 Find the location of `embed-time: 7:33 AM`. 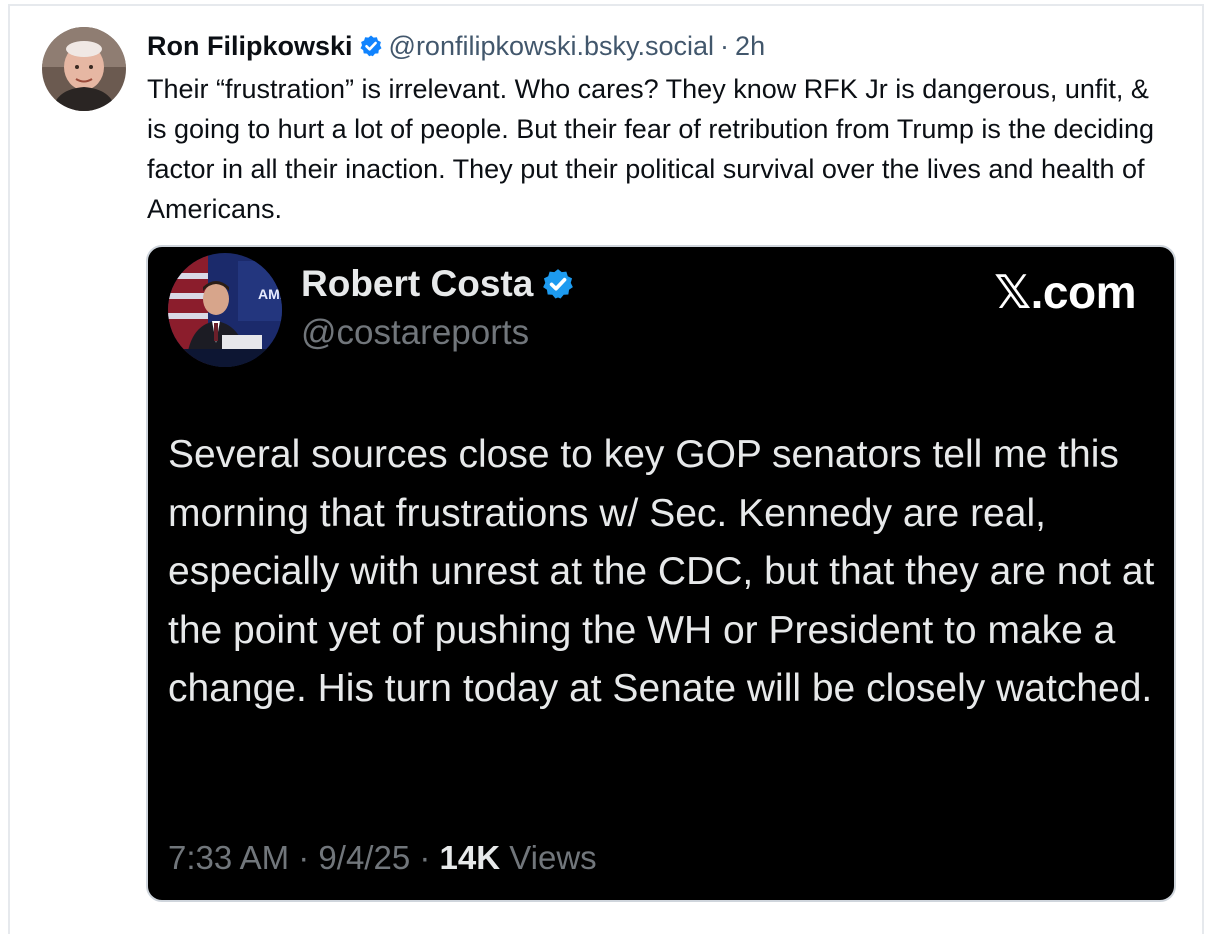

embed-time: 7:33 AM is located at coordinates (229, 857).